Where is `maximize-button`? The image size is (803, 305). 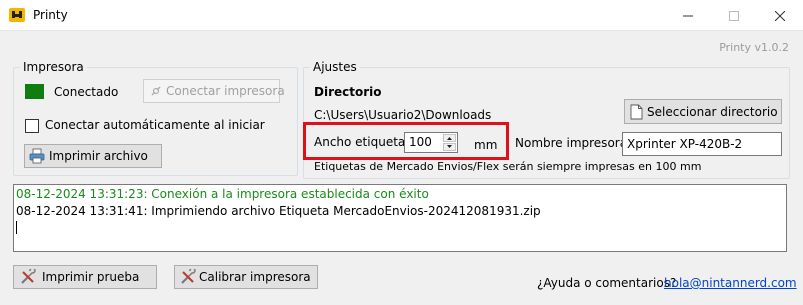 maximize-button is located at coordinates (734, 15).